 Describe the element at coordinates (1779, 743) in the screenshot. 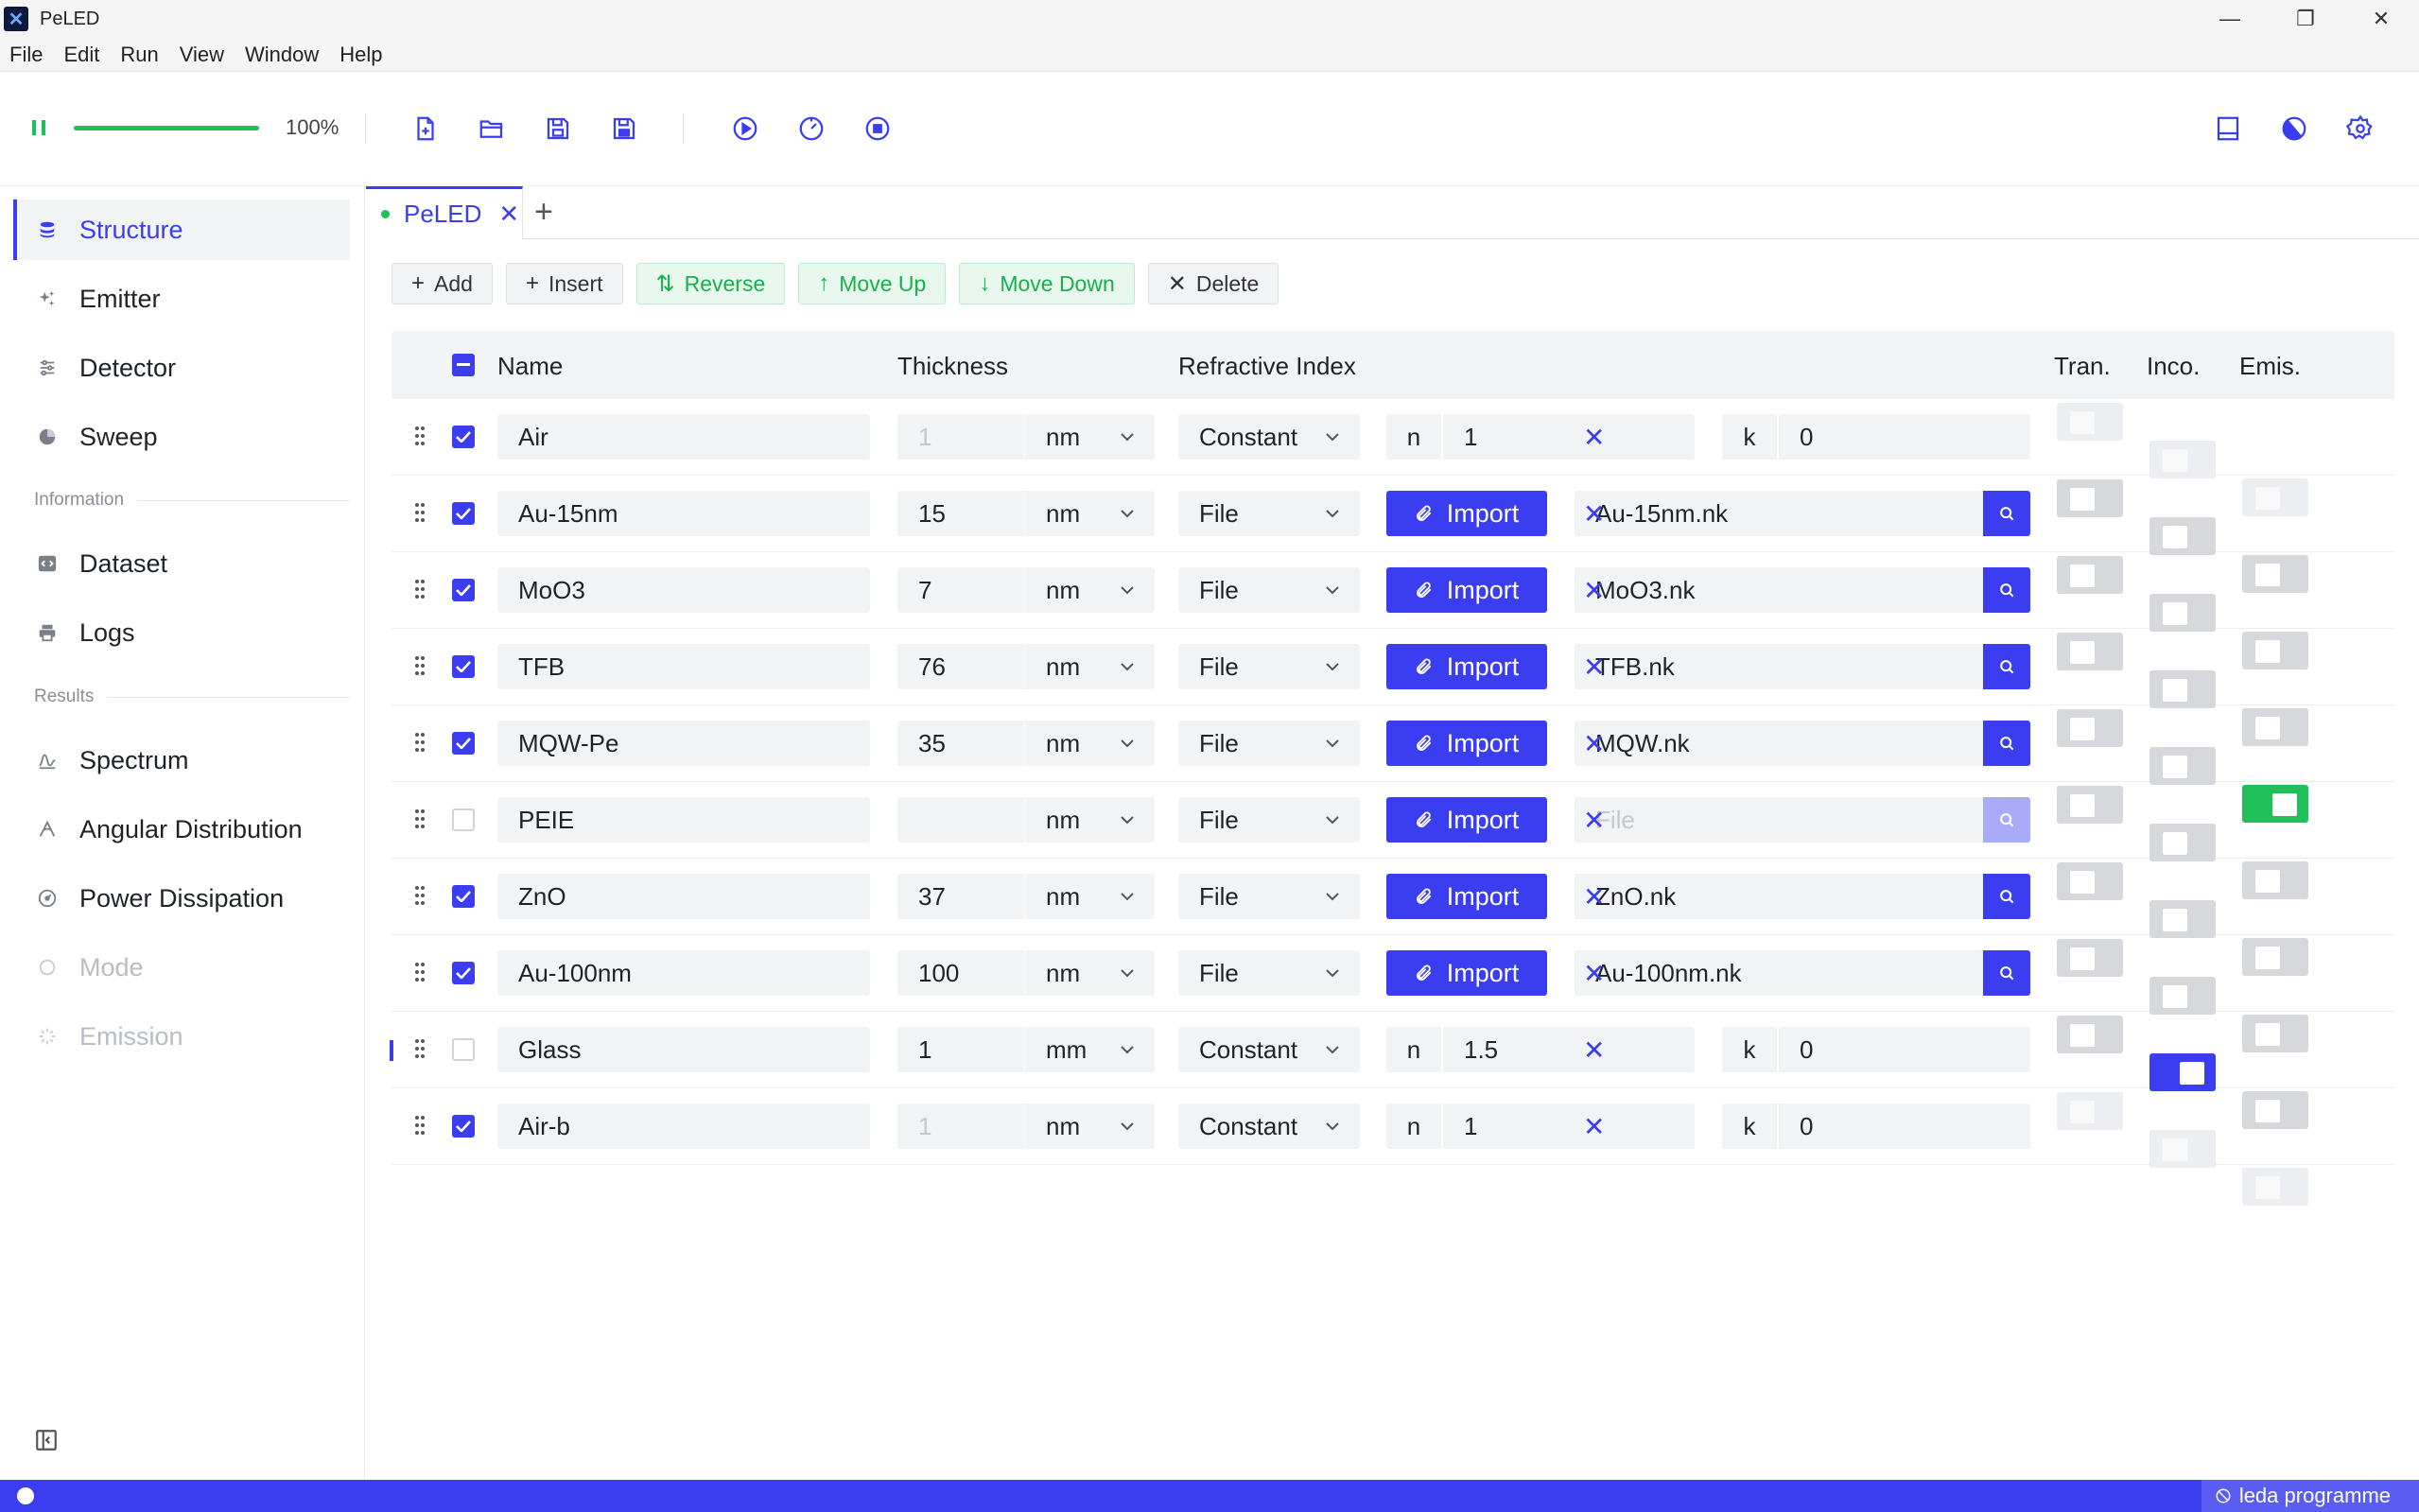

I see `file-input: MQW.nk` at that location.